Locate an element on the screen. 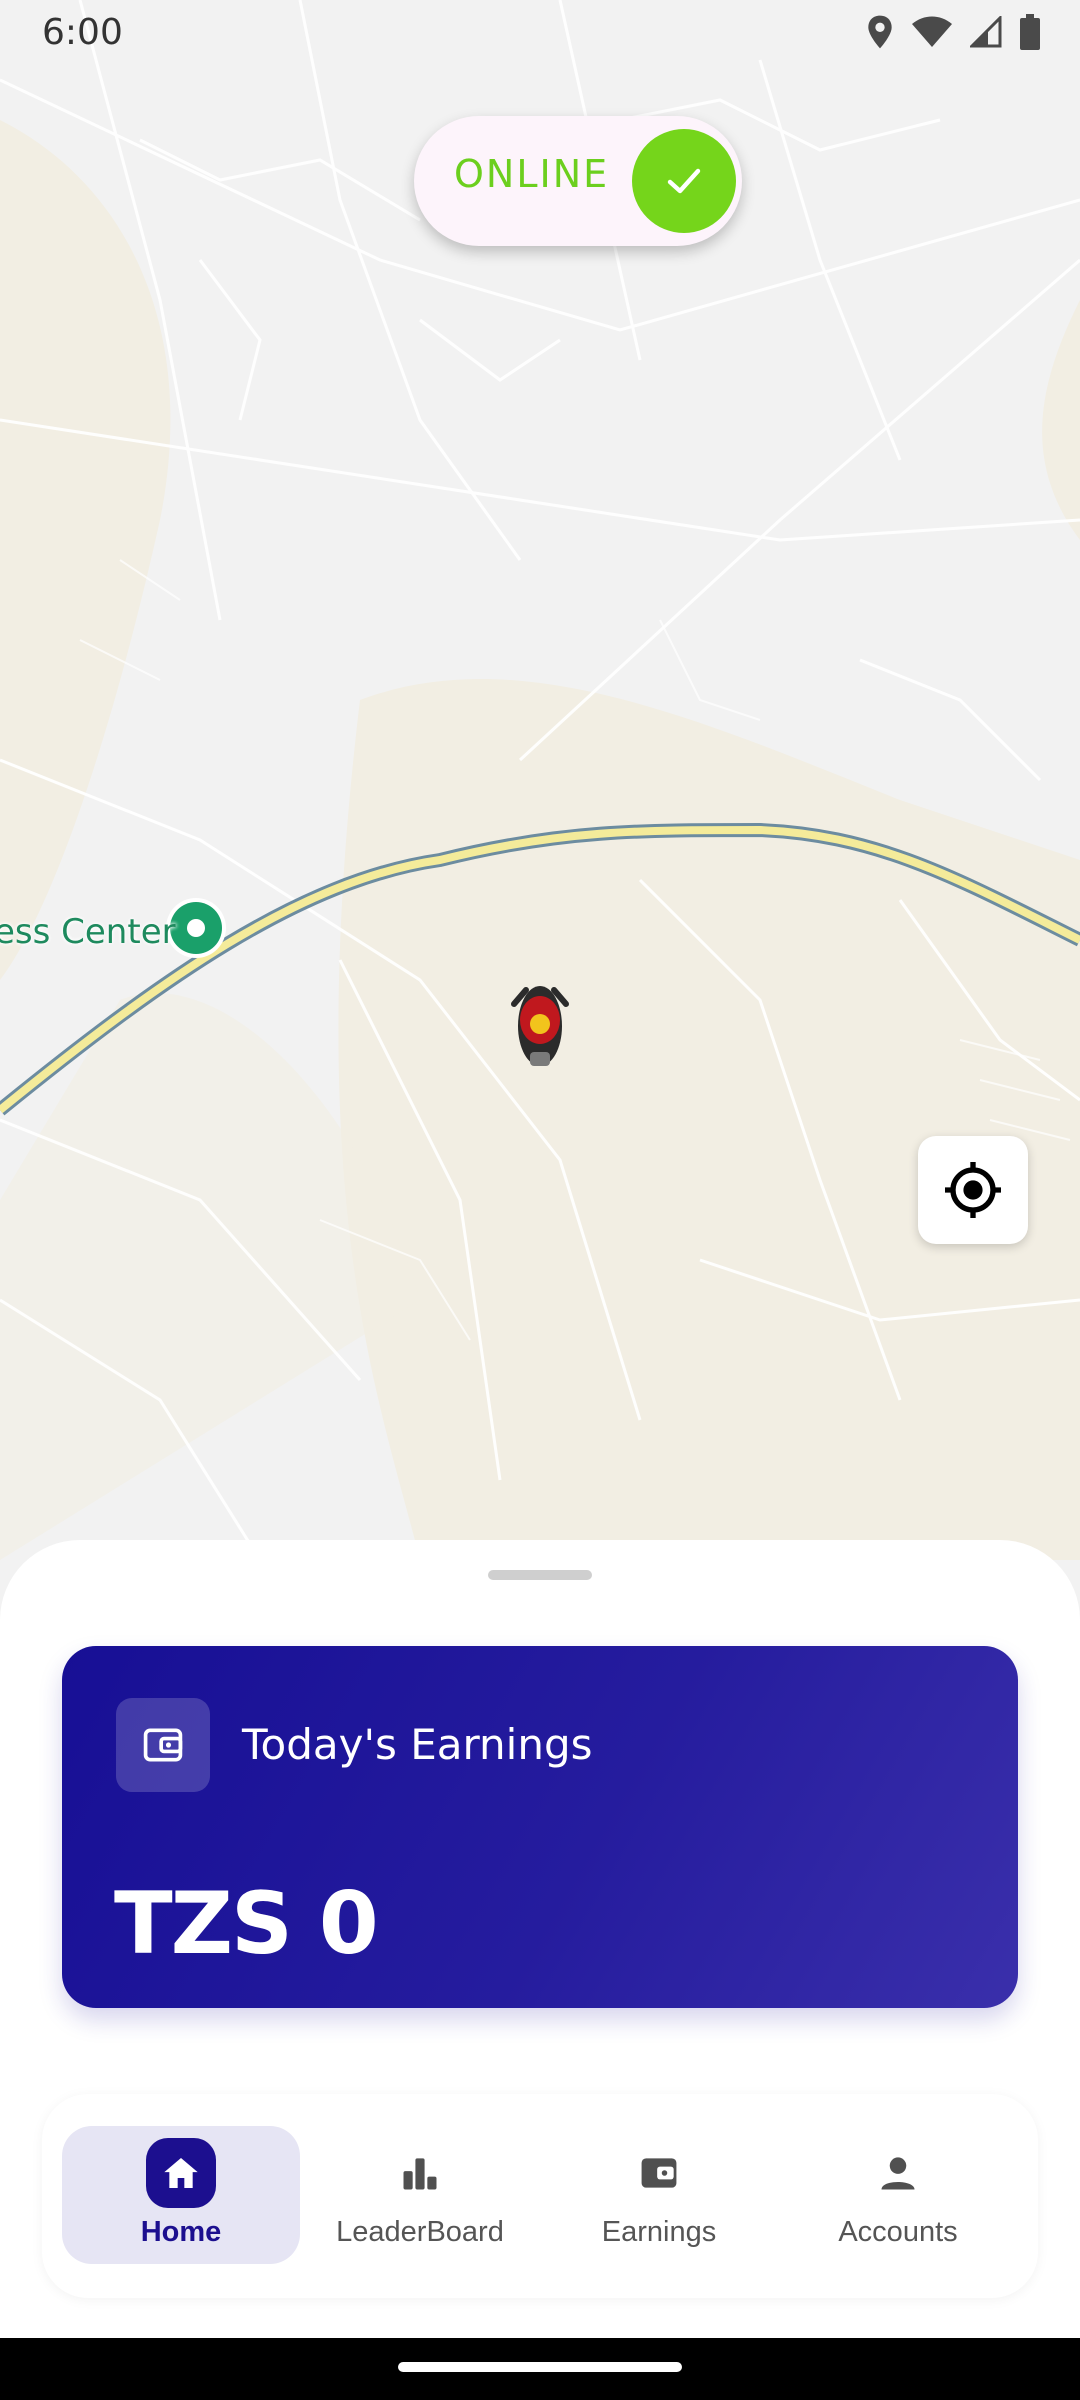 The image size is (1080, 2400). nav-label-accounts: Accounts is located at coordinates (898, 2232).